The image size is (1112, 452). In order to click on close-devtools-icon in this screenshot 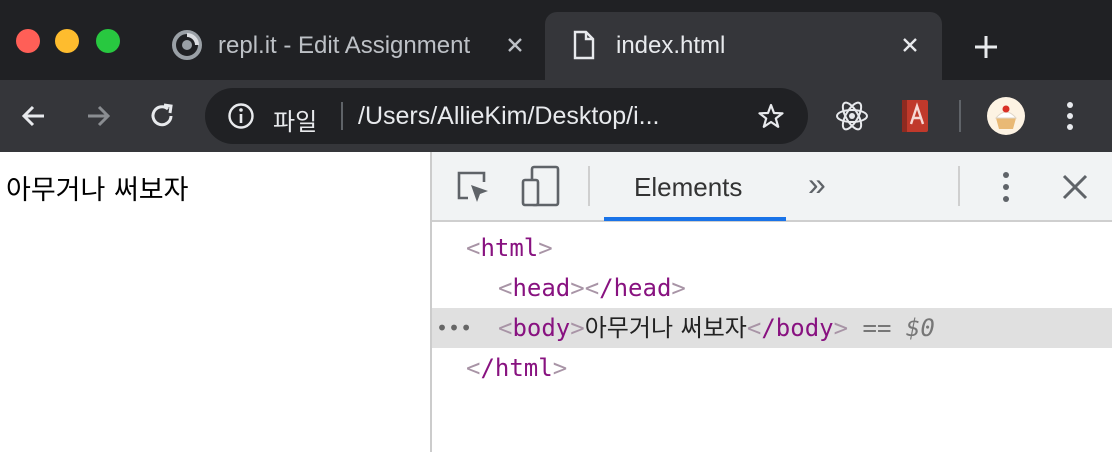, I will do `click(1075, 187)`.